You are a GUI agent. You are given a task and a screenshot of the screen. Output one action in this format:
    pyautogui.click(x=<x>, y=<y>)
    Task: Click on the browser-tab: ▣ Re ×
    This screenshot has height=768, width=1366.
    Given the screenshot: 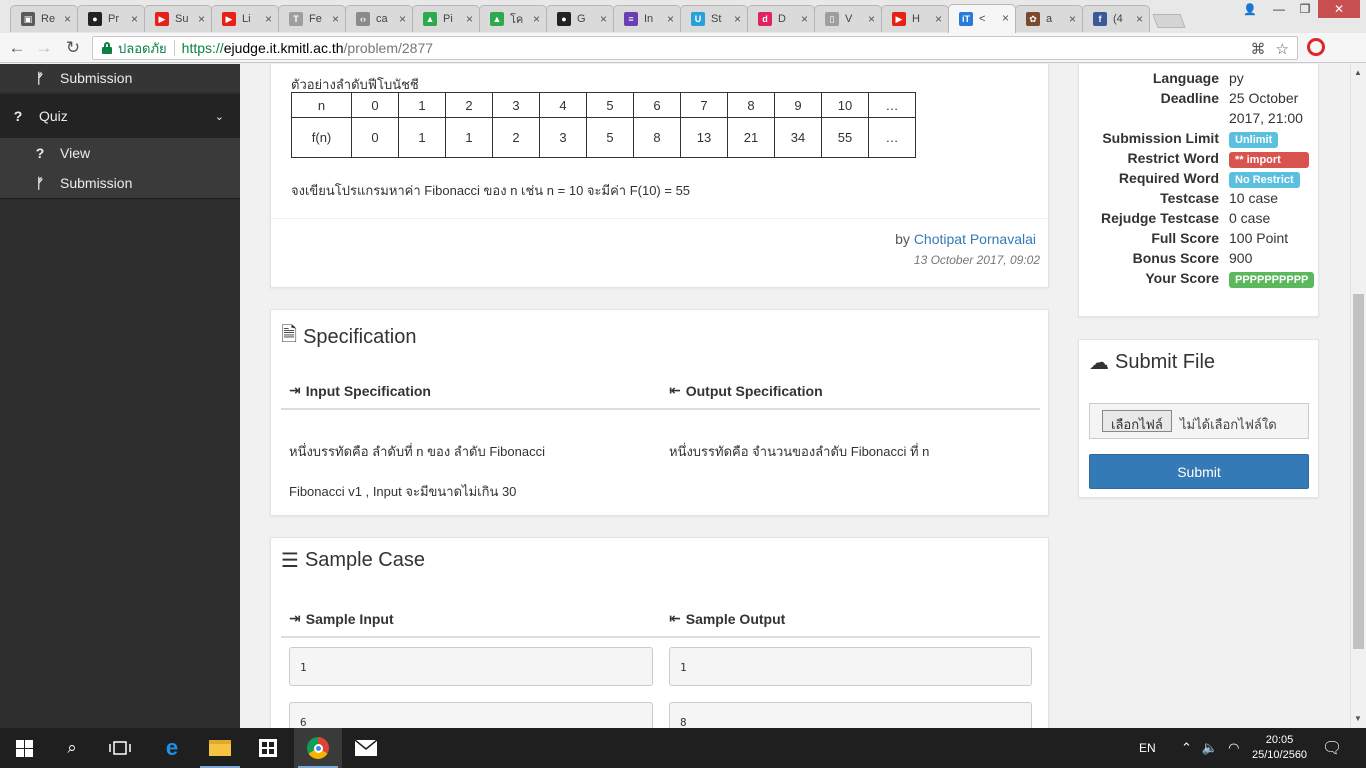 What is the action you would take?
    pyautogui.click(x=44, y=18)
    